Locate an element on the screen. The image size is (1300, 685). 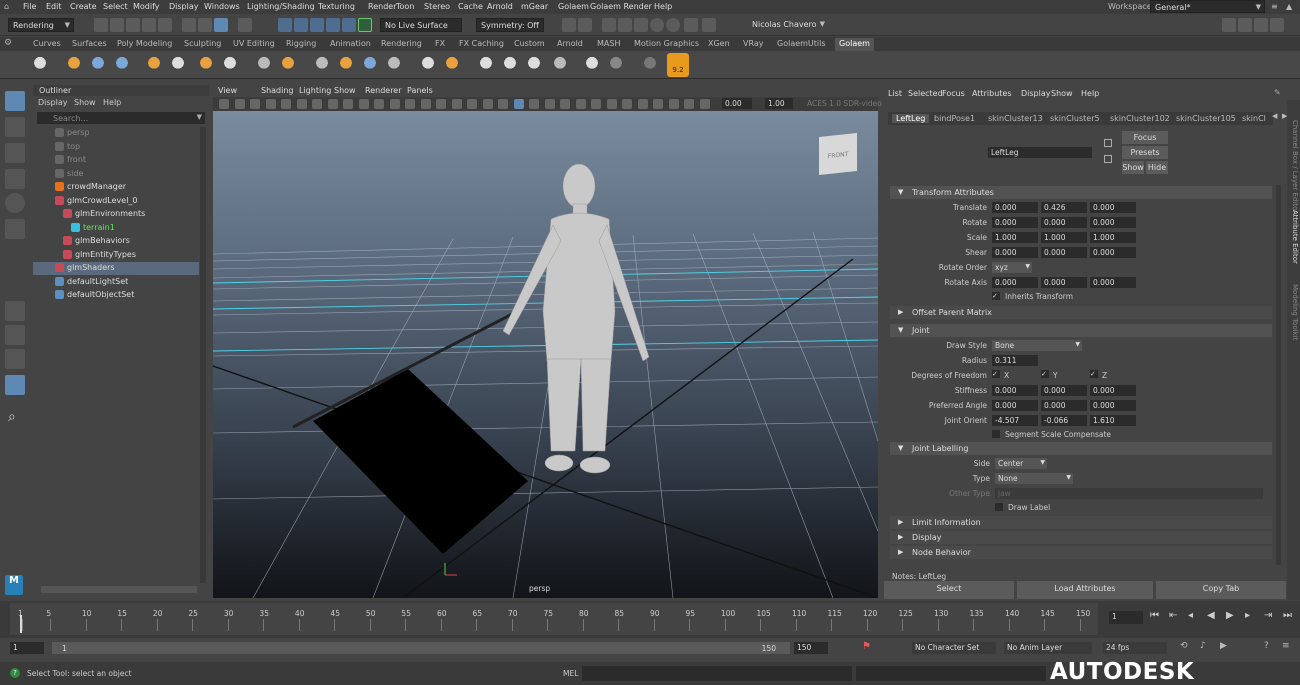
snap-view-icon is located at coordinates (333, 25).